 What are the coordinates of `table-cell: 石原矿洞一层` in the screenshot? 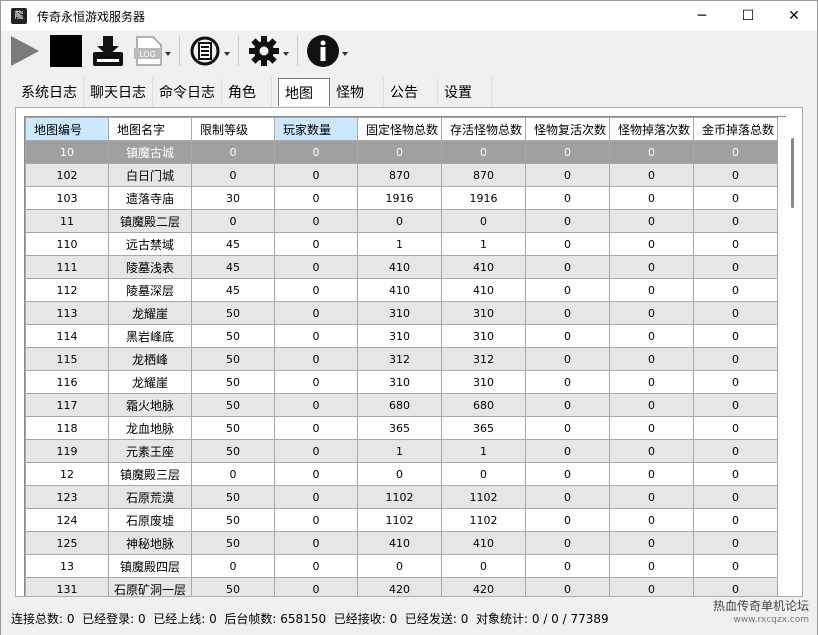 It's located at (150, 586).